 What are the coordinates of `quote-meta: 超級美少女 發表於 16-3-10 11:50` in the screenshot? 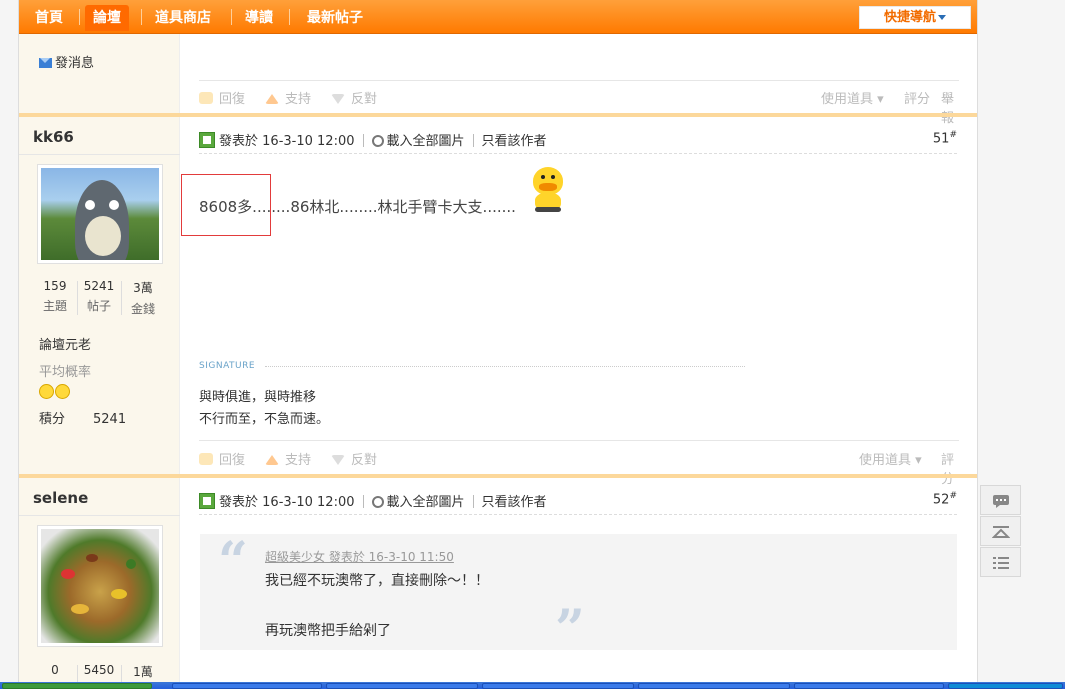 It's located at (359, 556).